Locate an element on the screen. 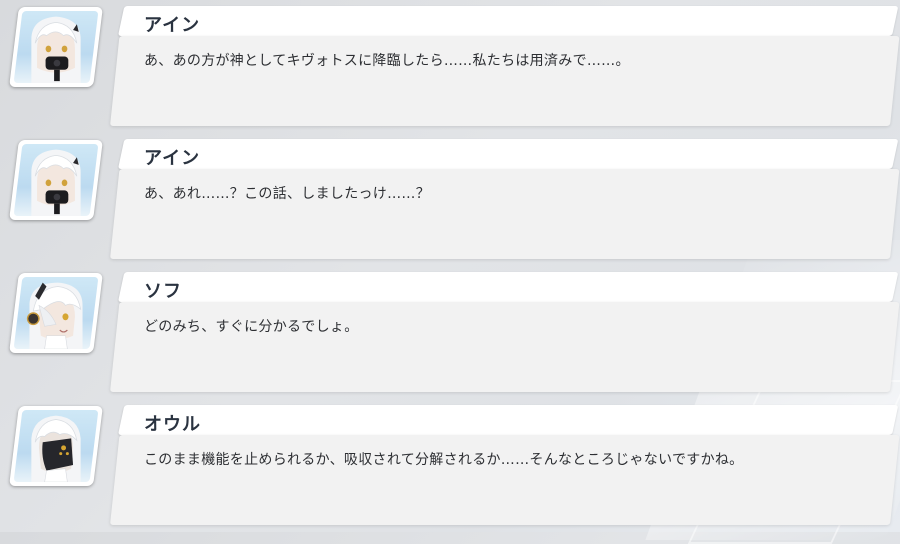 This screenshot has height=544, width=900. speaker-name: オウル is located at coordinates (172, 424).